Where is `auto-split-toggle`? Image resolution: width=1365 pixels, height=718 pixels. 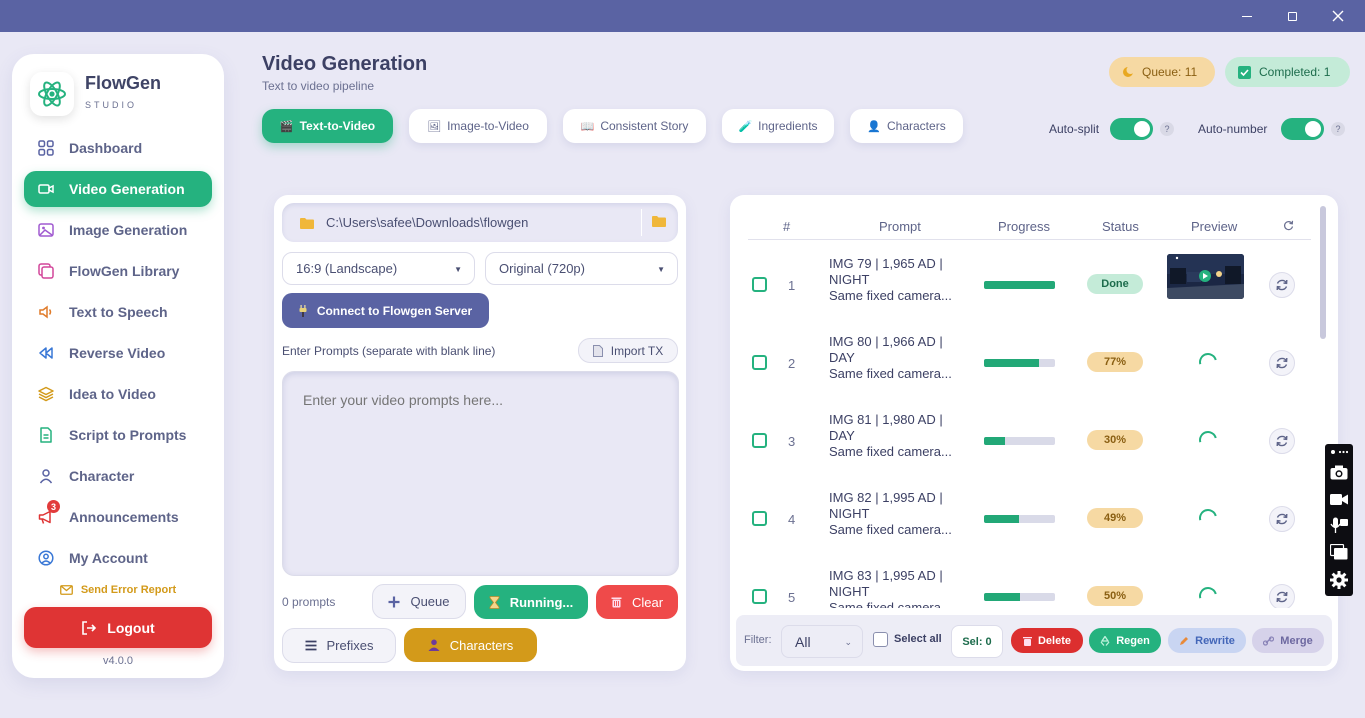
auto-split-toggle is located at coordinates (1131, 129).